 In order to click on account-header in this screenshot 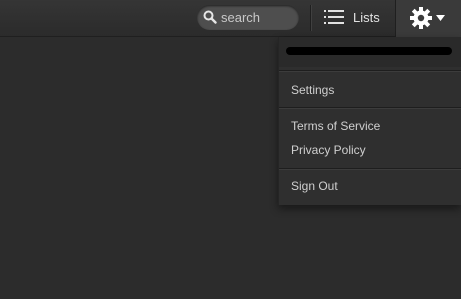, I will do `click(370, 52)`.